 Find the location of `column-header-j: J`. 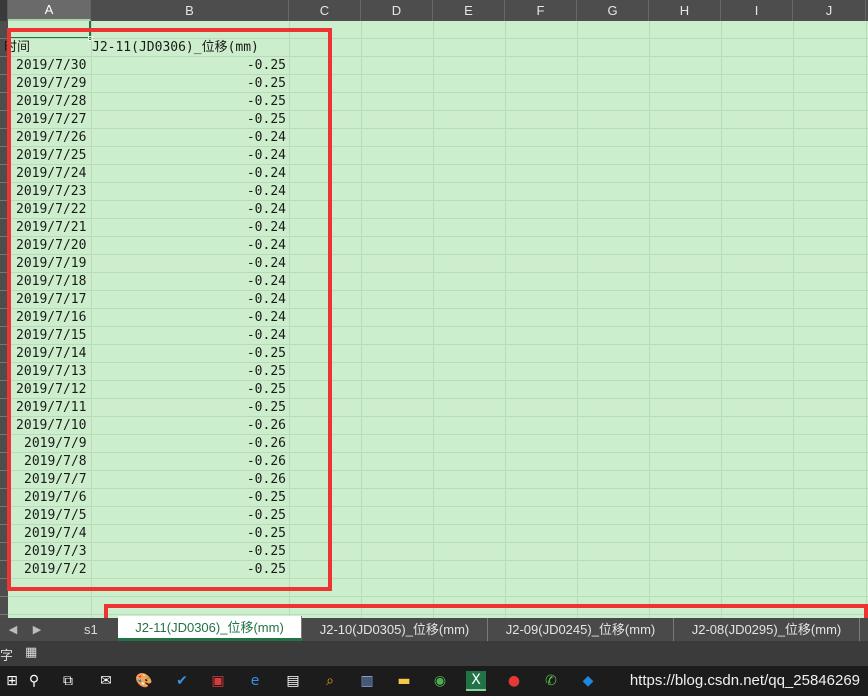

column-header-j: J is located at coordinates (829, 10).